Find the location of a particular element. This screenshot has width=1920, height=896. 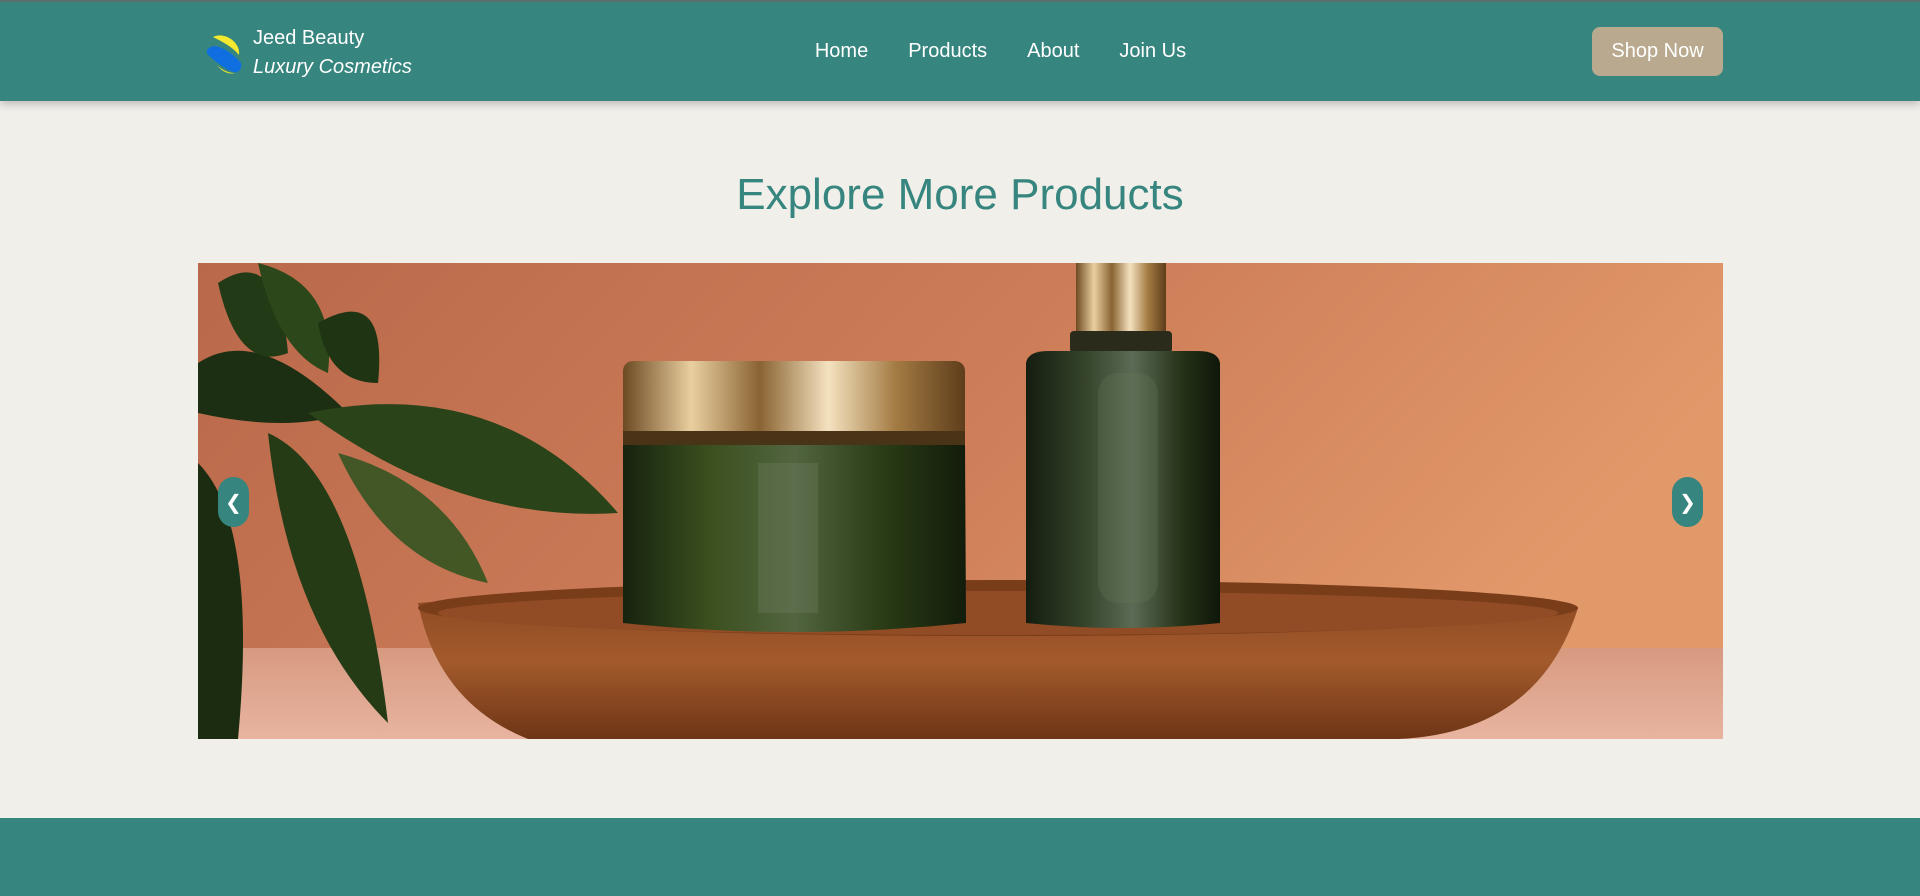

brand-name: Jeed Beauty is located at coordinates (309, 38).